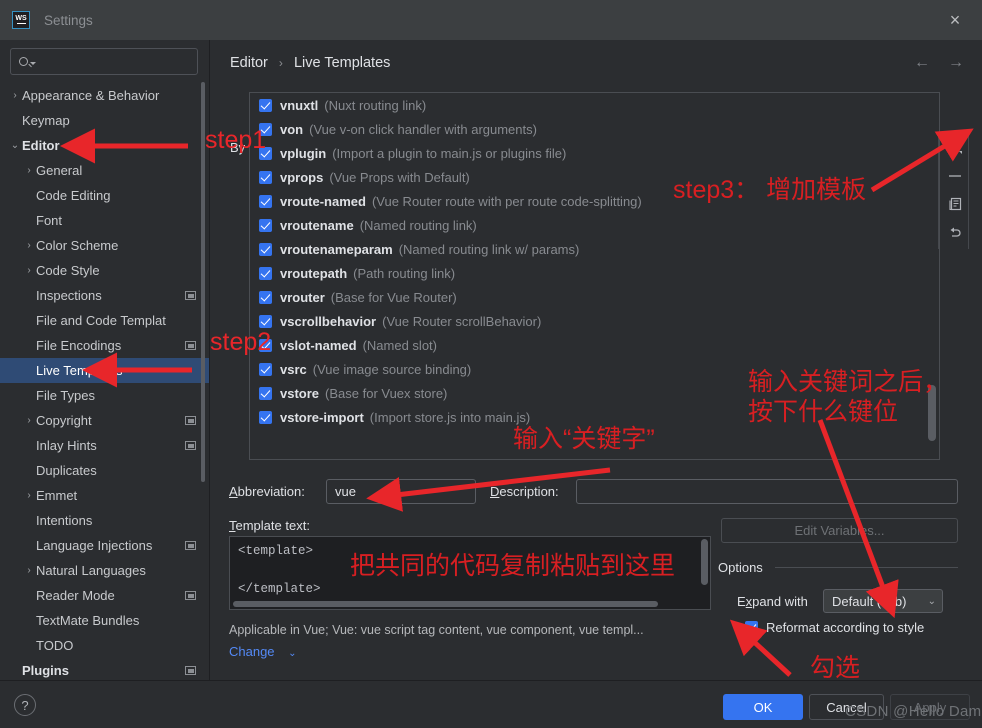  What do you see at coordinates (399, 177) in the screenshot?
I see `template-description: (Vue Props with Default)` at bounding box center [399, 177].